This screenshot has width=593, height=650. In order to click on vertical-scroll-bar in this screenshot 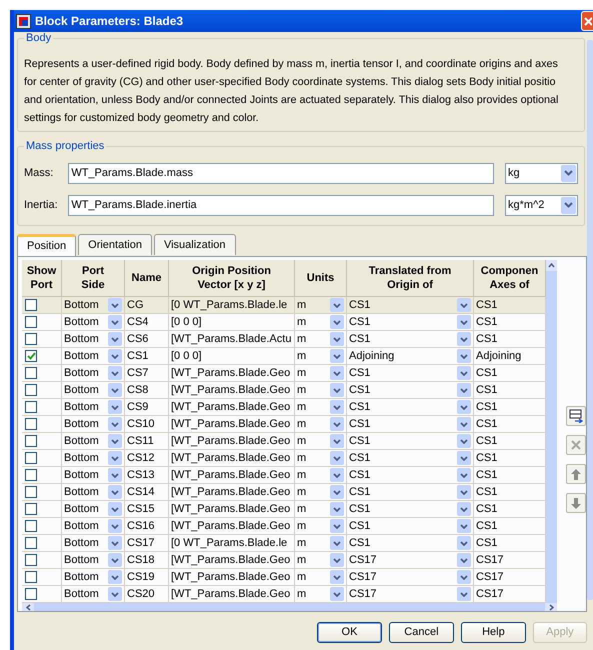, I will do `click(551, 431)`.